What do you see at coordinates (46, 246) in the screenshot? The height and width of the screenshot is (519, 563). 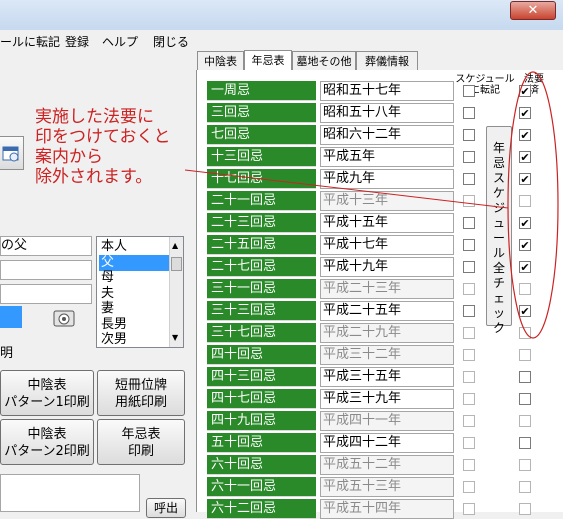 I see `name-field: の父` at bounding box center [46, 246].